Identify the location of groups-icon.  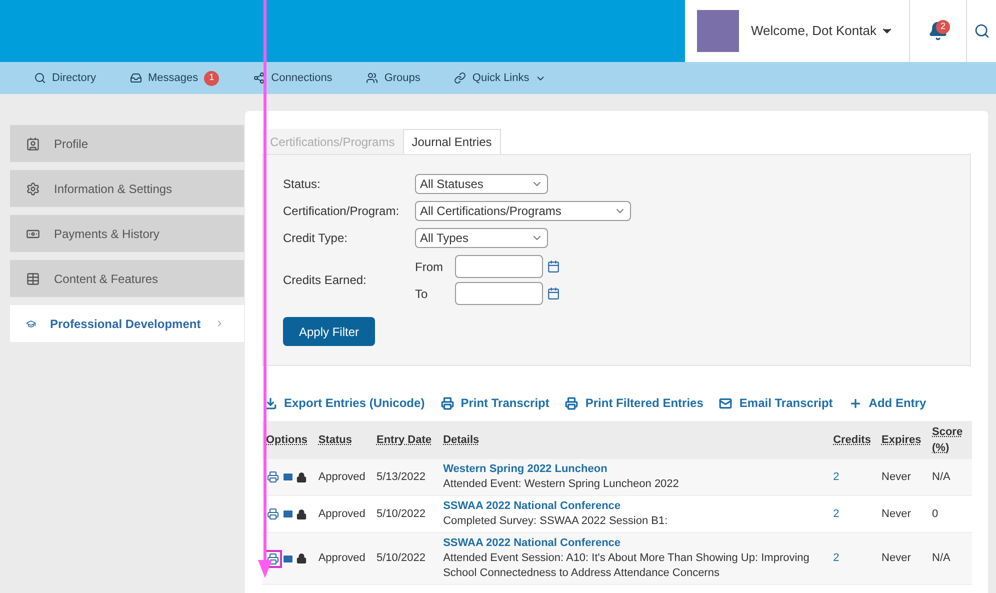
(372, 78).